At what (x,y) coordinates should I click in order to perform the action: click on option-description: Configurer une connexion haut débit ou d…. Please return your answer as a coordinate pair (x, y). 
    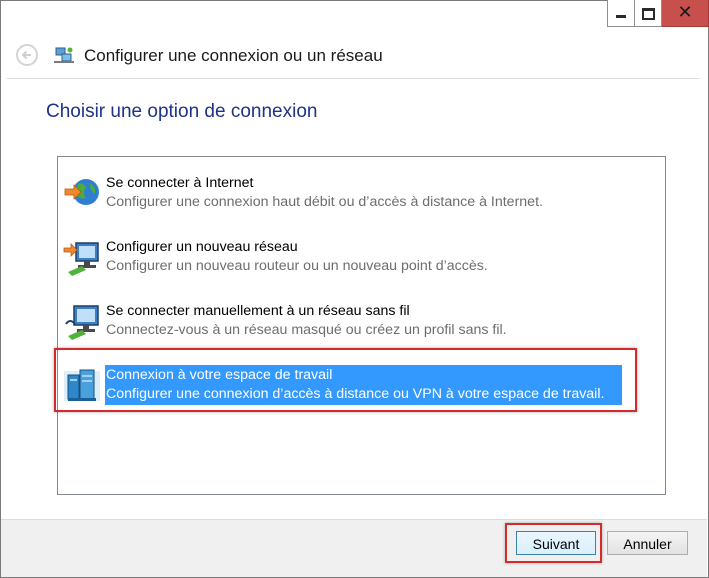
    Looking at the image, I should click on (324, 202).